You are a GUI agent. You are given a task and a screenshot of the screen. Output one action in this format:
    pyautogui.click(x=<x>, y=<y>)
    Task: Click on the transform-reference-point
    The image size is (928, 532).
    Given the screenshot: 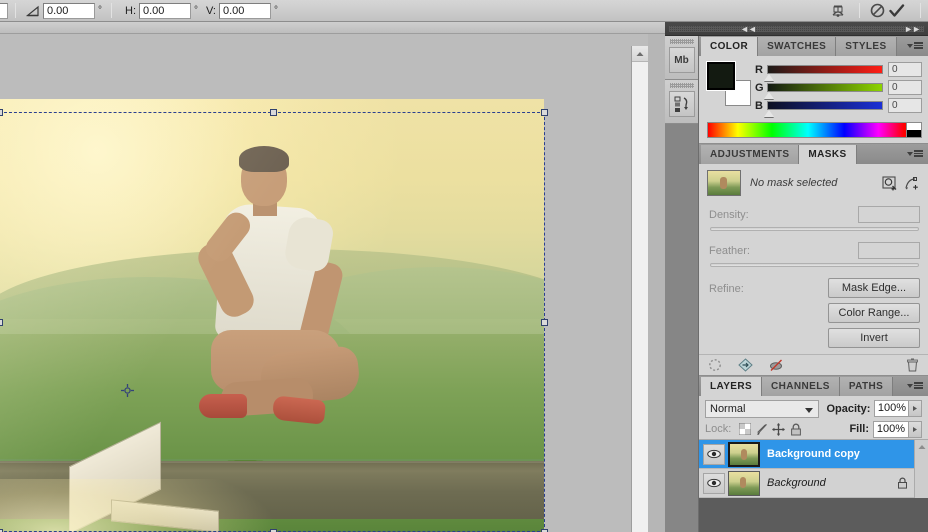 What is the action you would take?
    pyautogui.click(x=127, y=390)
    